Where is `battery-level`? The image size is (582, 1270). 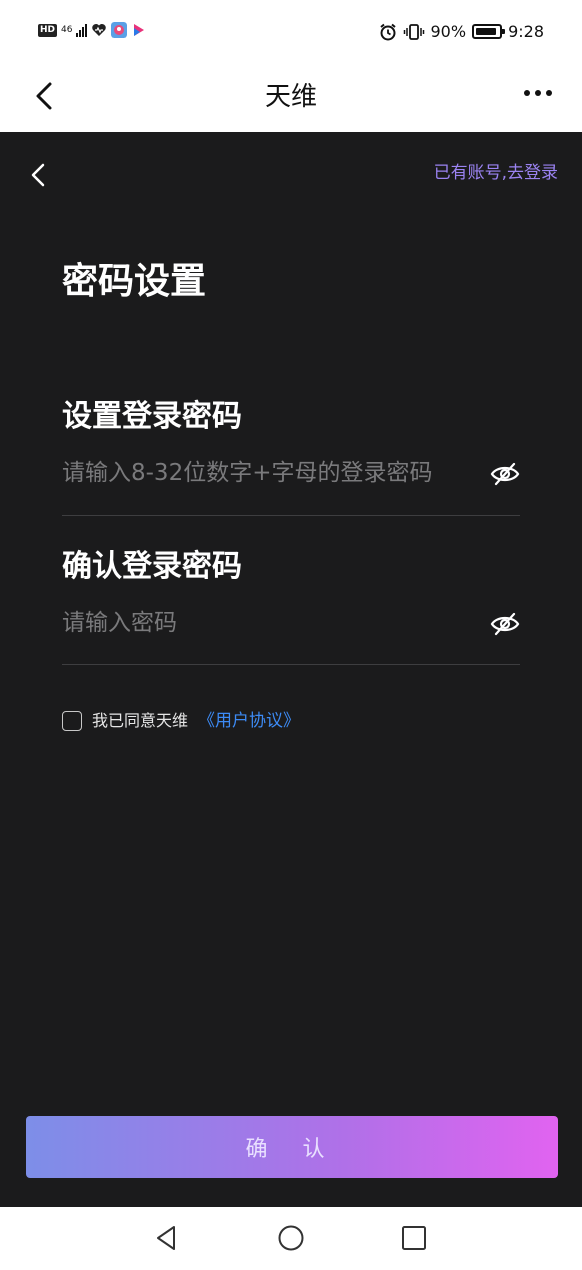 battery-level is located at coordinates (486, 31).